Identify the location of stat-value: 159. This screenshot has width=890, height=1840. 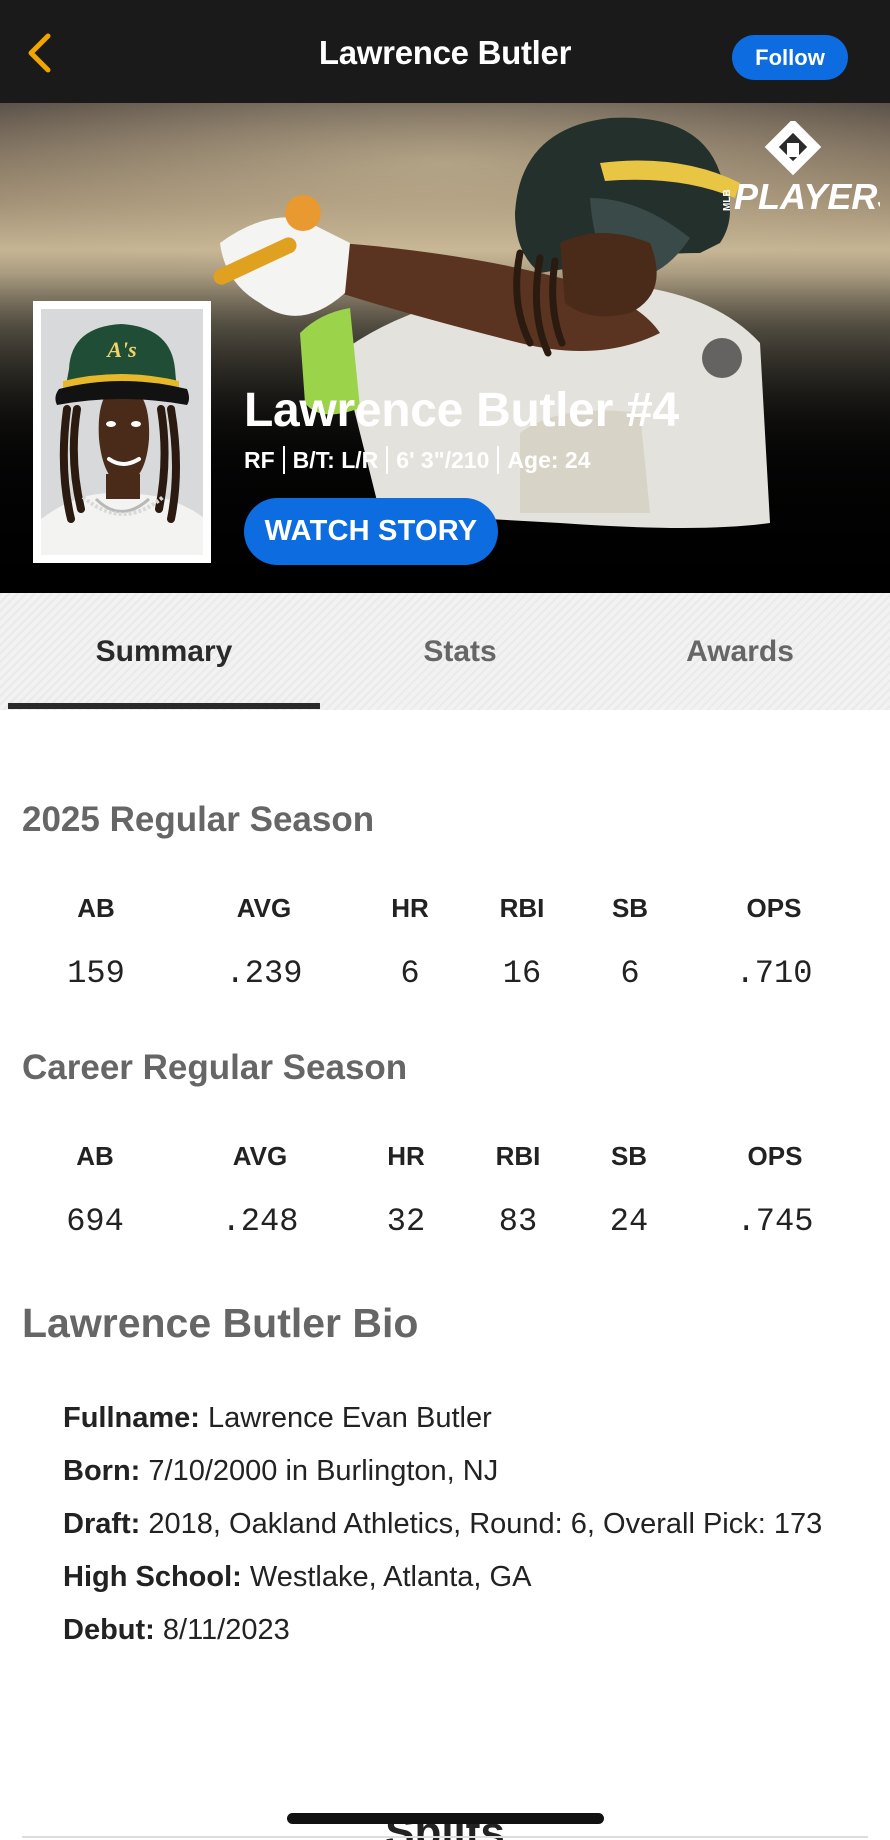
(96, 973).